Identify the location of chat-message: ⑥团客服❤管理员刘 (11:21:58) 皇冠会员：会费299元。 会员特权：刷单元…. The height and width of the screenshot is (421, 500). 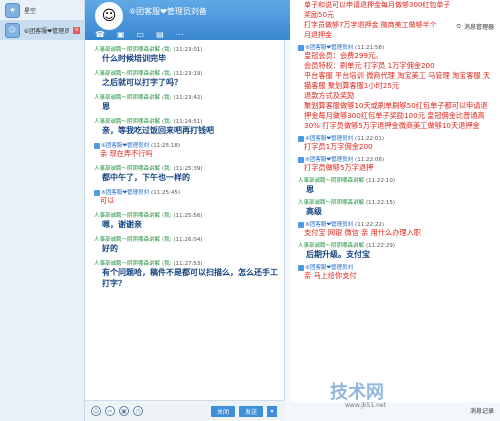
(395, 87).